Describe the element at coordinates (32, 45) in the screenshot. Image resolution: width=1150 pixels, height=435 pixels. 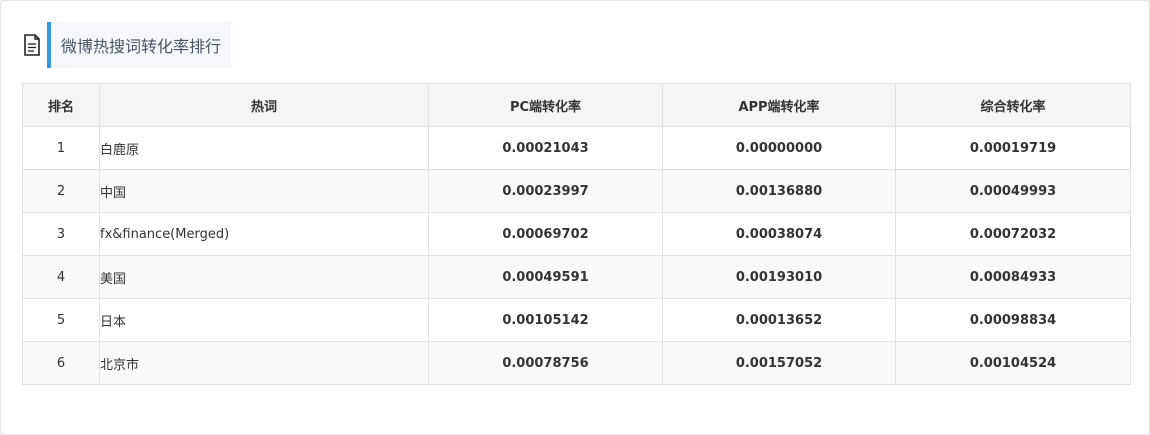
I see `document-icon` at that location.